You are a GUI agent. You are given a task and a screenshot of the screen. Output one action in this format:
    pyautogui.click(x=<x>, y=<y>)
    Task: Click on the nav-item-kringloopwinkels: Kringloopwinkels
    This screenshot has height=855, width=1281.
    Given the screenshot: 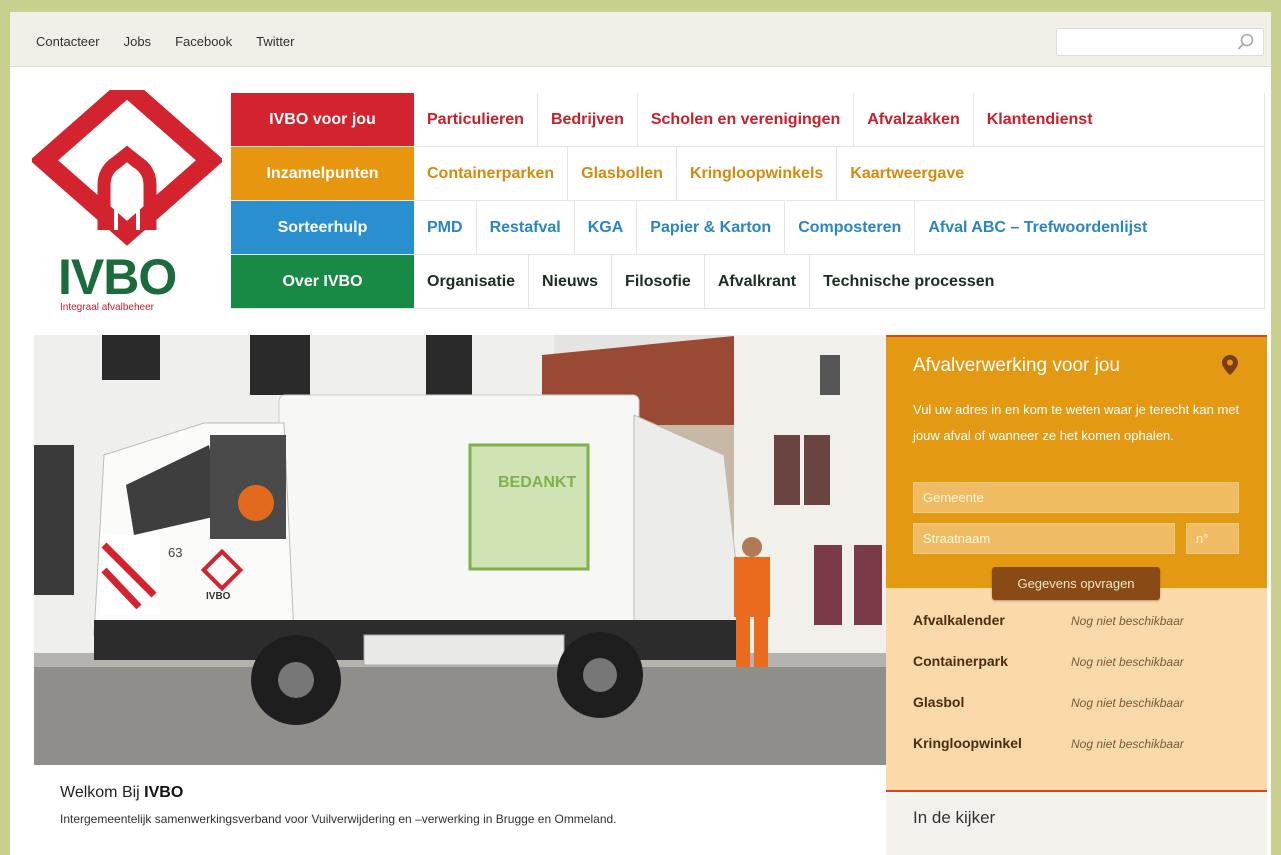 What is the action you would take?
    pyautogui.click(x=757, y=173)
    